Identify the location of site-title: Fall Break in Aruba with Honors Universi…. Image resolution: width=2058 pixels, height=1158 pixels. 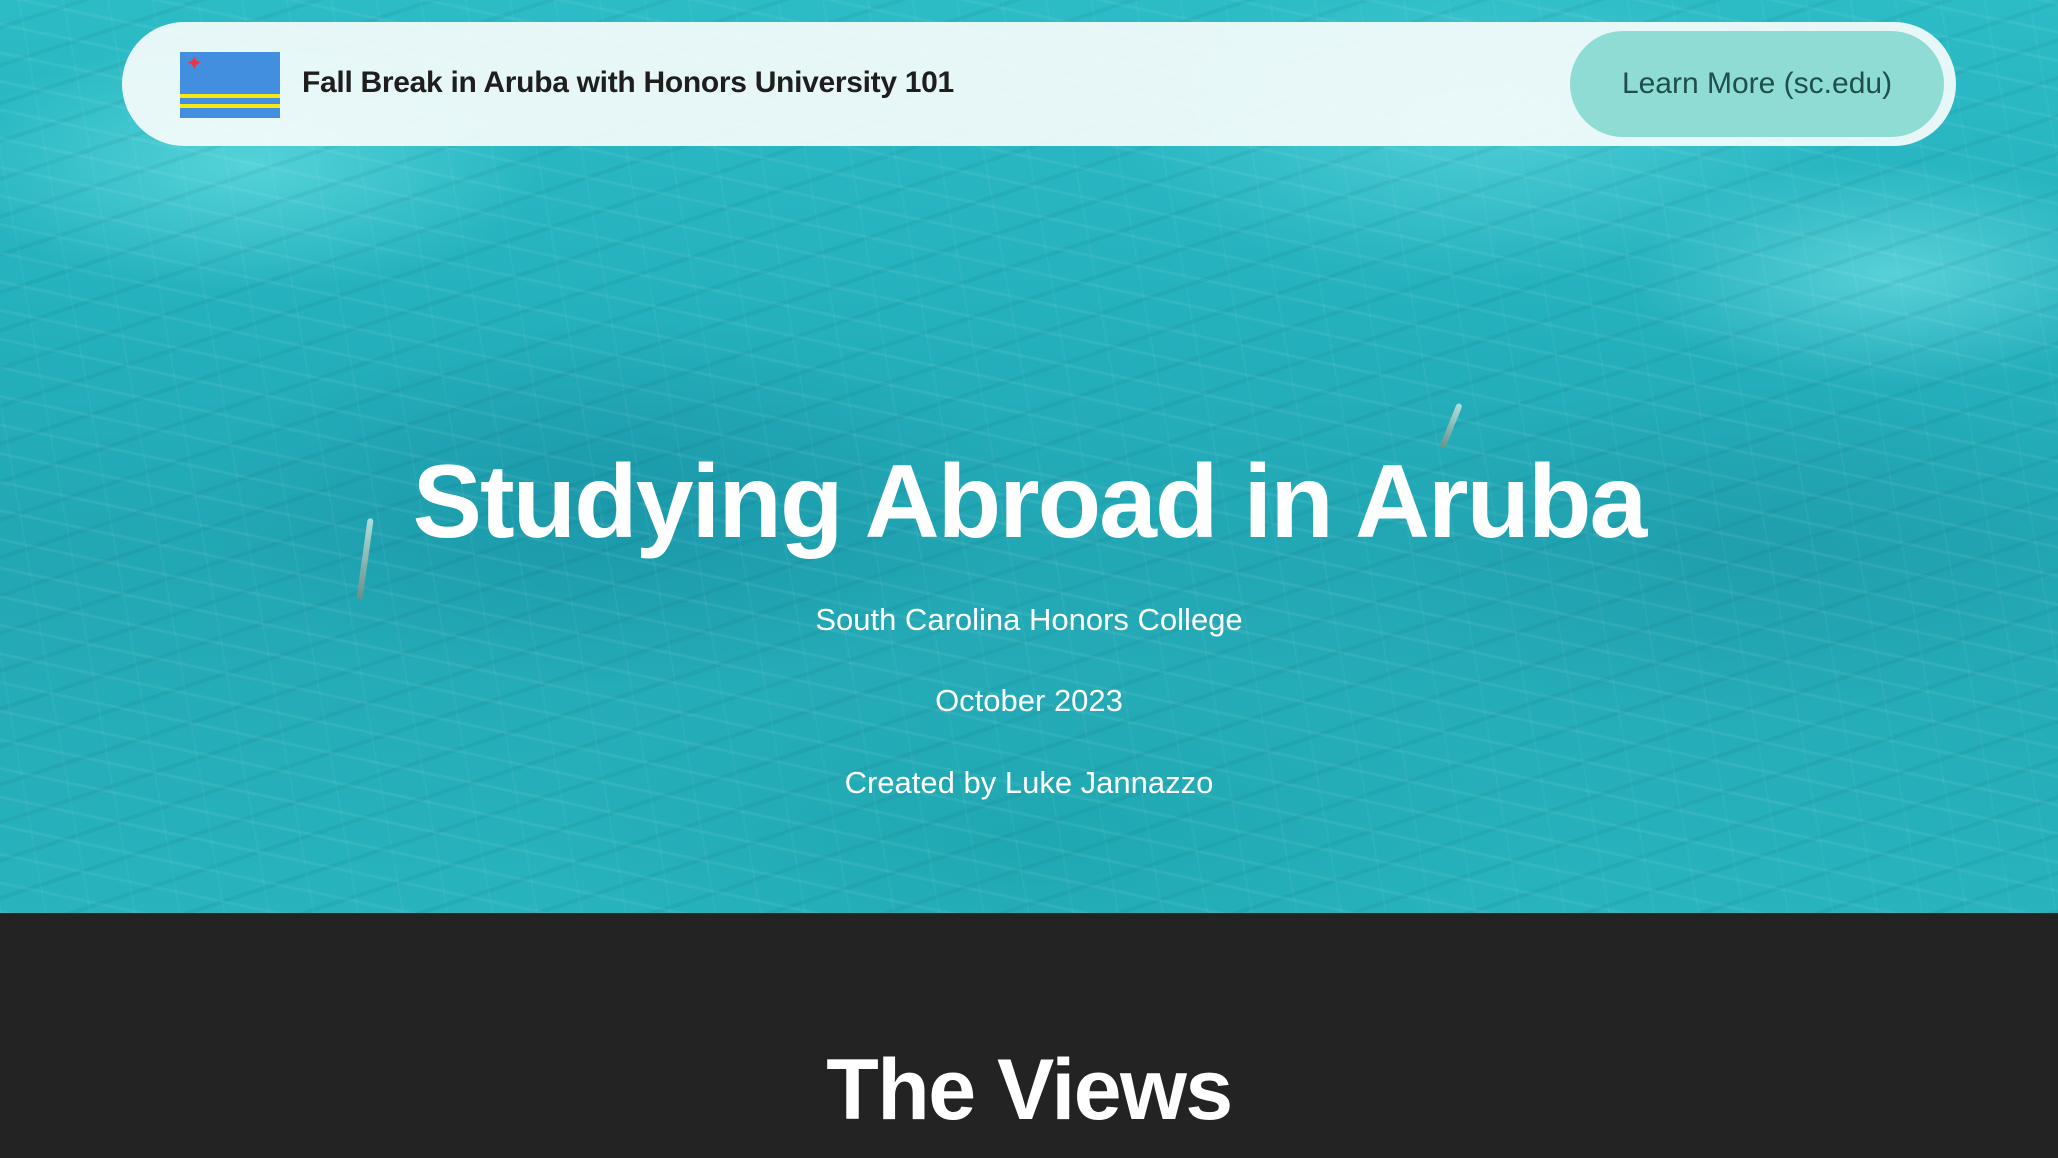
(628, 83).